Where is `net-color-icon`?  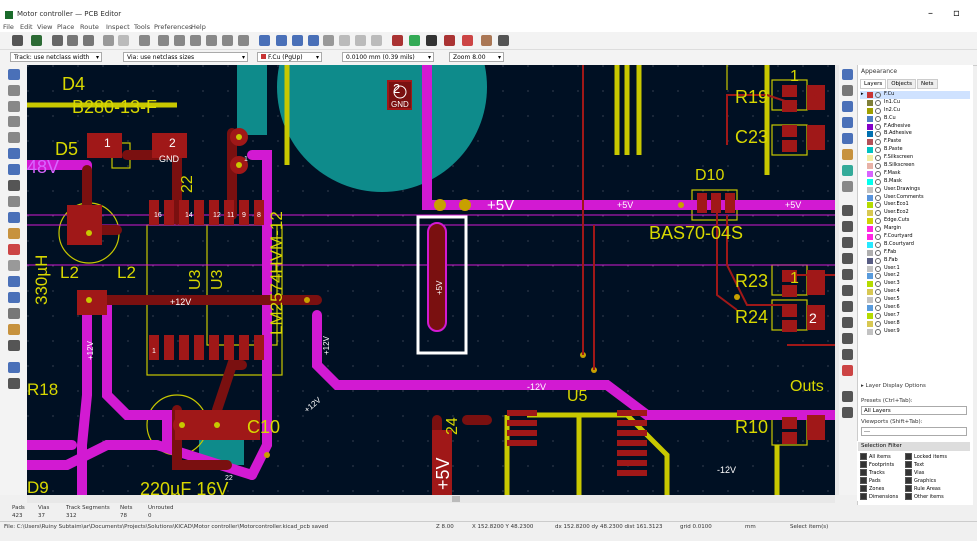
net-color-icon is located at coordinates (14, 297).